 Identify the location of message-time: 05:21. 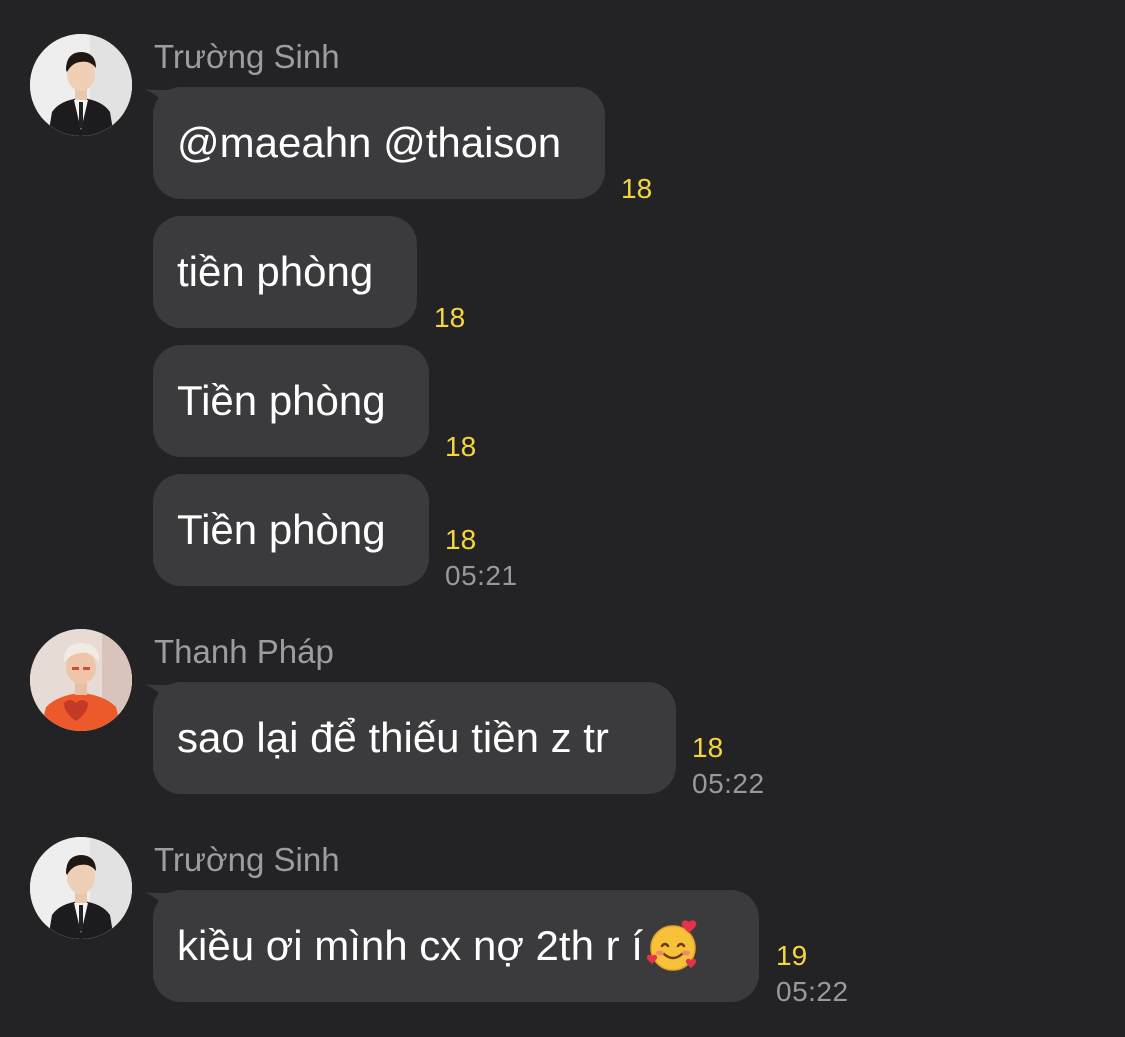
(481, 575).